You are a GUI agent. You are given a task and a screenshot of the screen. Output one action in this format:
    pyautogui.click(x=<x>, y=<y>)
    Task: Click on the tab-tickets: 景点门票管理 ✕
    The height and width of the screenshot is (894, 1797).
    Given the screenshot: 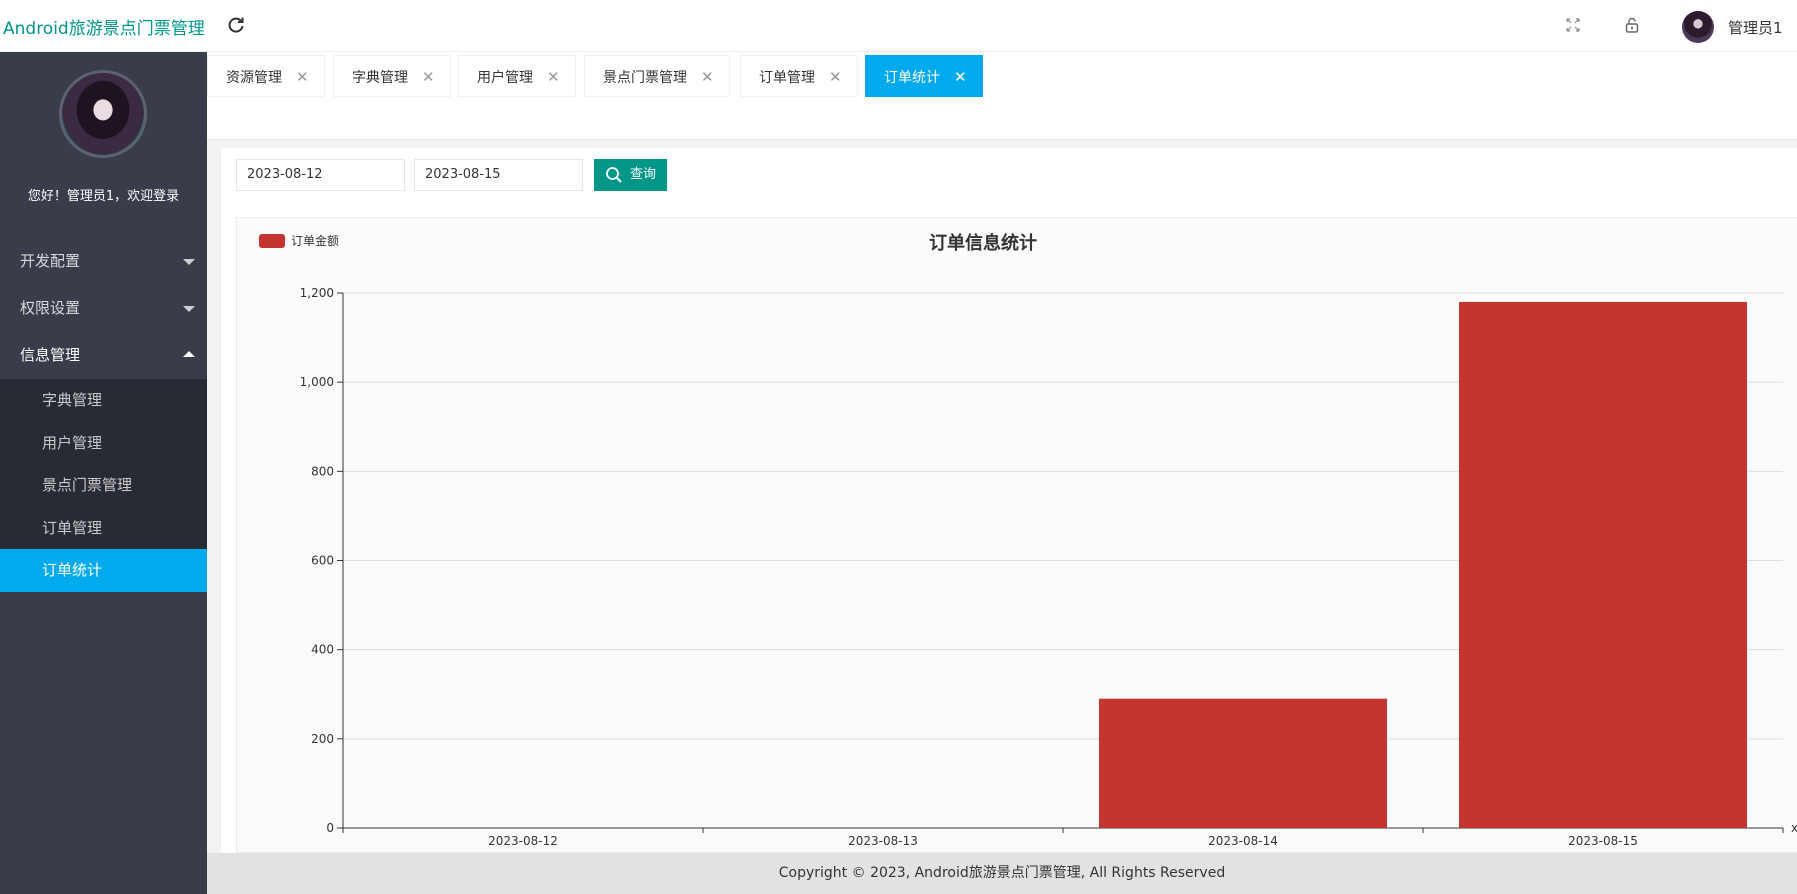 What is the action you would take?
    pyautogui.click(x=657, y=76)
    